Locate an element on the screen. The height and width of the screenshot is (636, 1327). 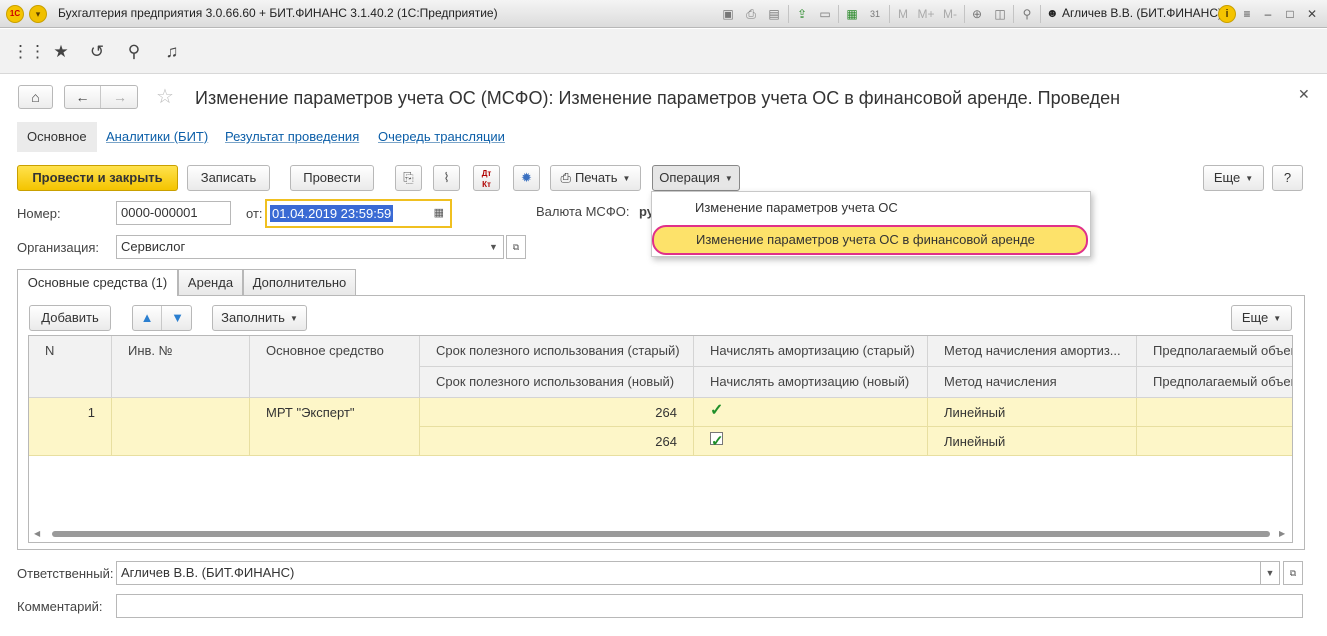
help-button: ? is located at coordinates (1287, 178).